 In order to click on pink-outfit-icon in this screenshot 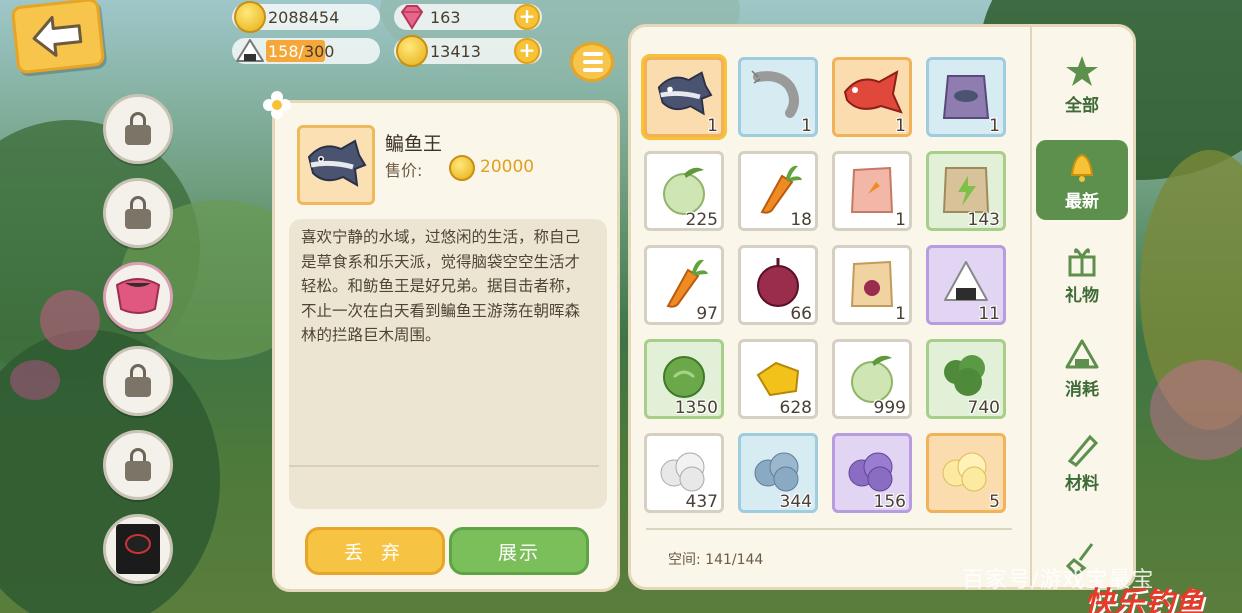, I will do `click(138, 296)`.